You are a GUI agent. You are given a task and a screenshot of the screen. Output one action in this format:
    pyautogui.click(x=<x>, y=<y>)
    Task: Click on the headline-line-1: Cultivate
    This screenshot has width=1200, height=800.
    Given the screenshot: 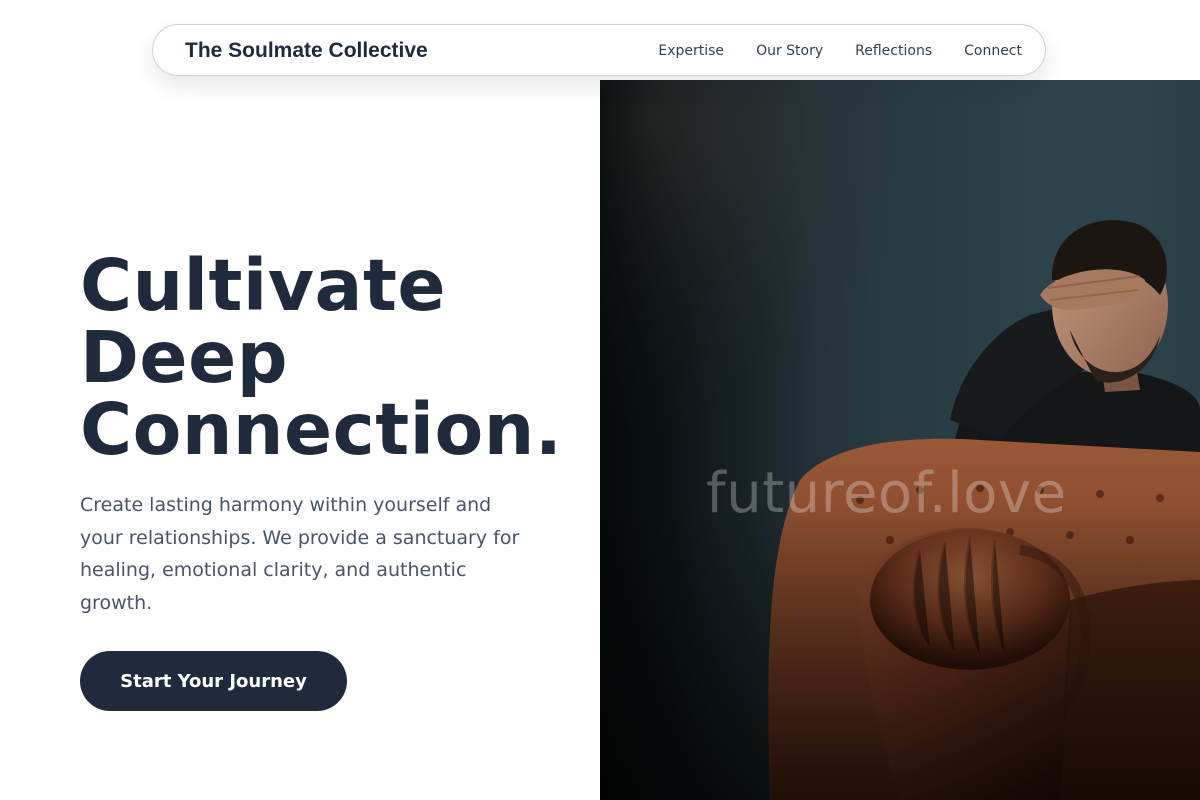 What is the action you would take?
    pyautogui.click(x=263, y=285)
    